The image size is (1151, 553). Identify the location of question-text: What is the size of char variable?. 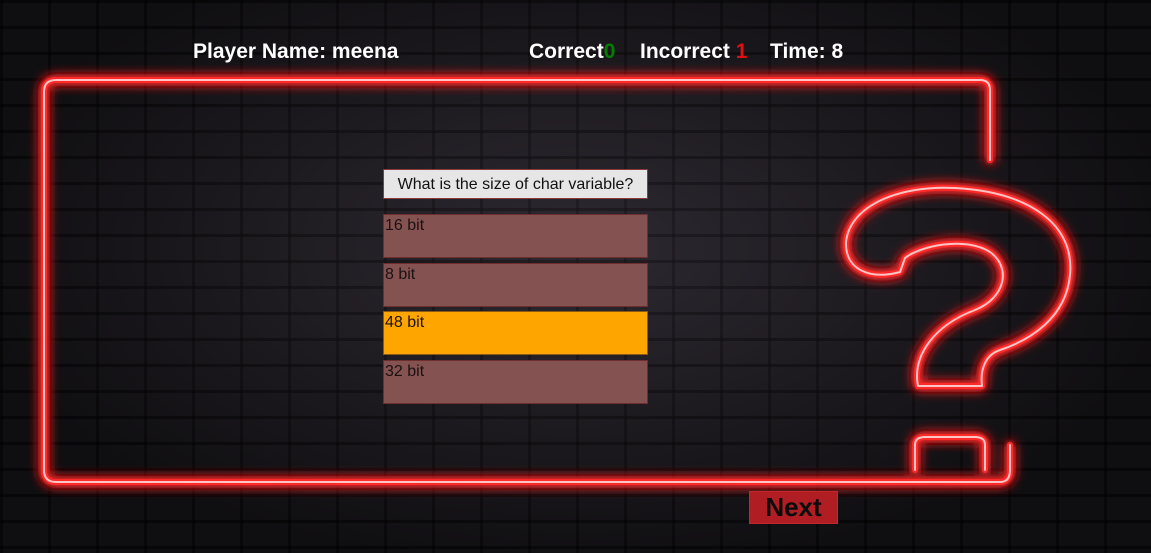
(515, 184).